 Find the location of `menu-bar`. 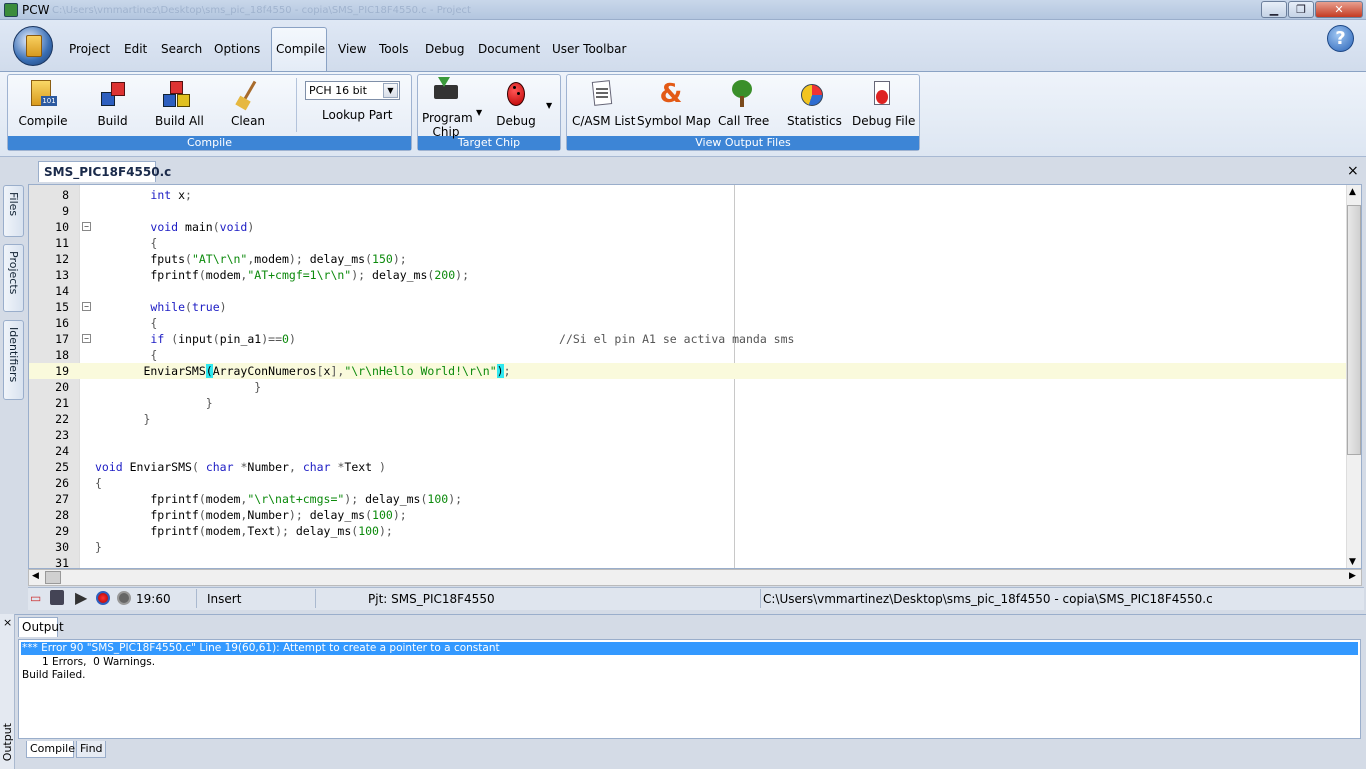

menu-bar is located at coordinates (683, 45).